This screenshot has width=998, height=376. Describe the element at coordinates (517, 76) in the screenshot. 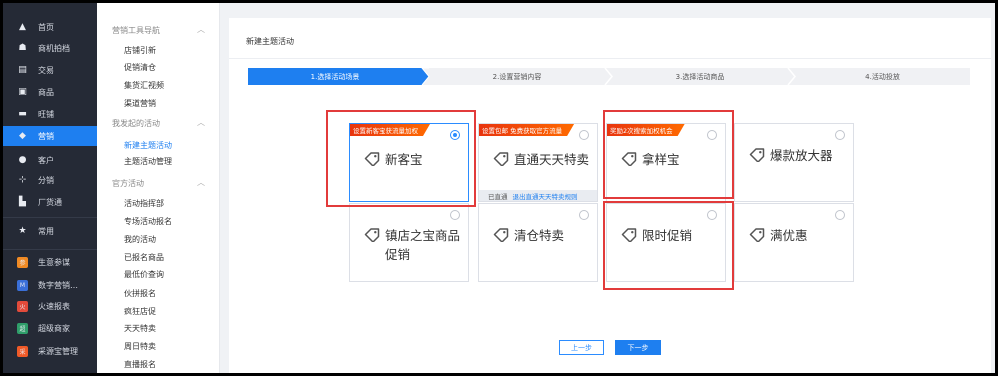

I see `step-2: 2.设置营销内容` at that location.